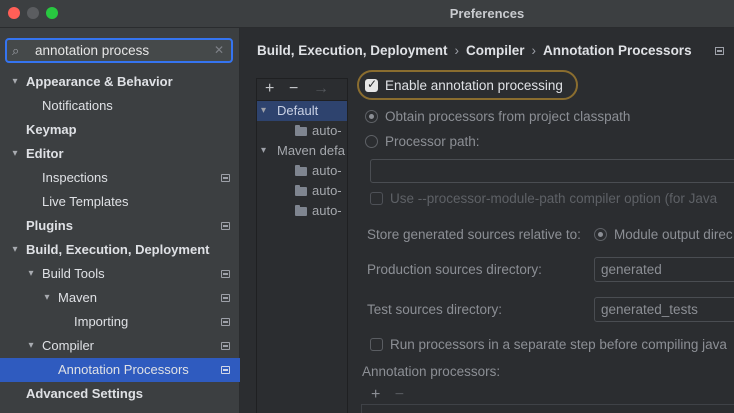 This screenshot has height=413, width=734. I want to click on tree-item-build-tools: ▾ Build Tools, so click(120, 274).